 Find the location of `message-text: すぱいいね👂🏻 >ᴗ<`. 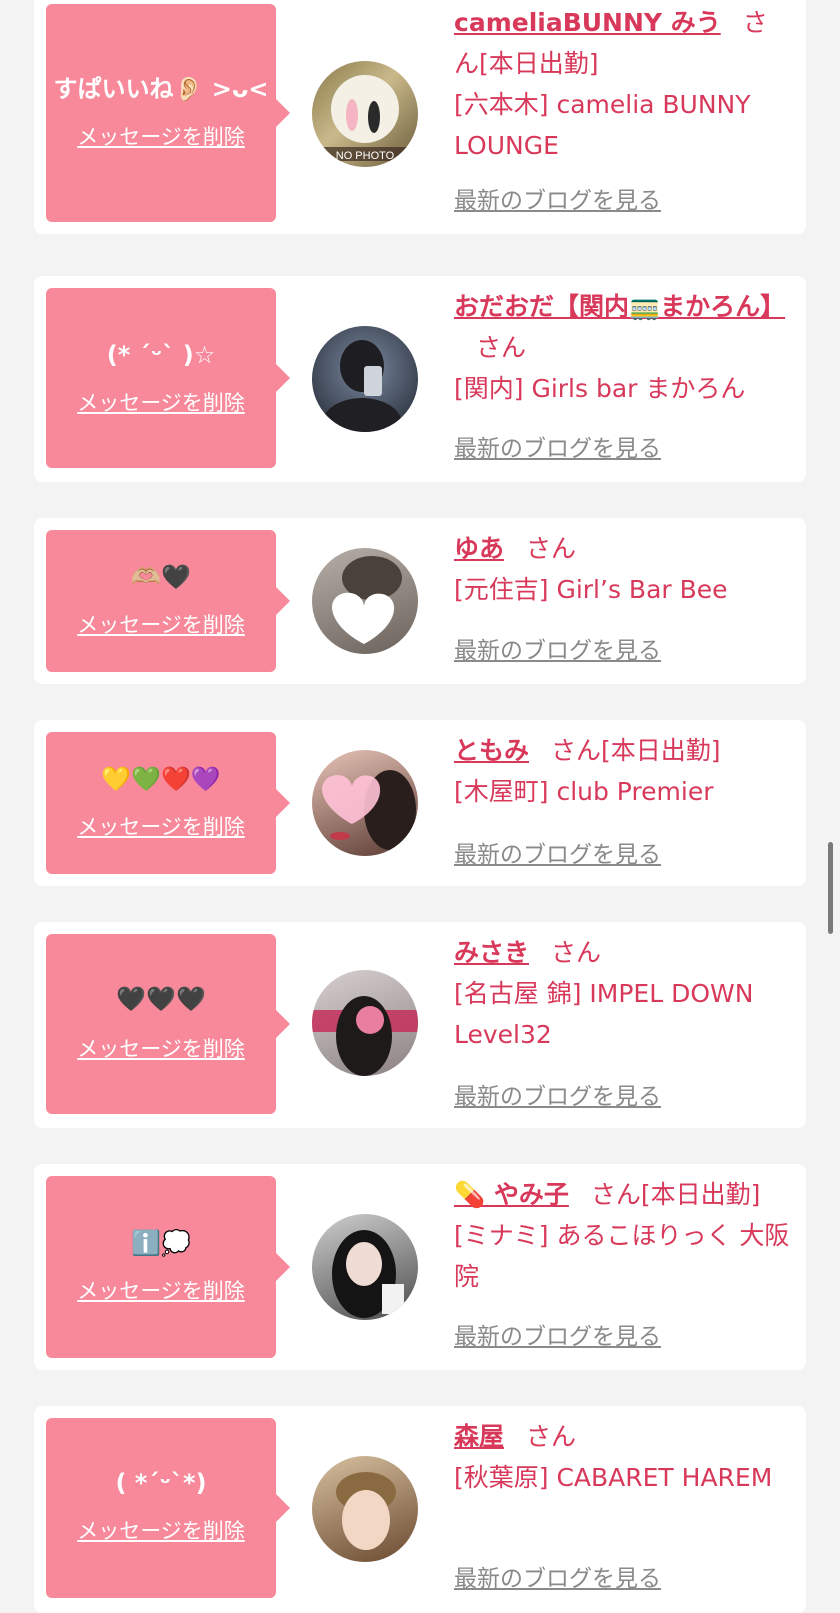

message-text: すぱいいね👂🏻 >ᴗ< is located at coordinates (161, 89).